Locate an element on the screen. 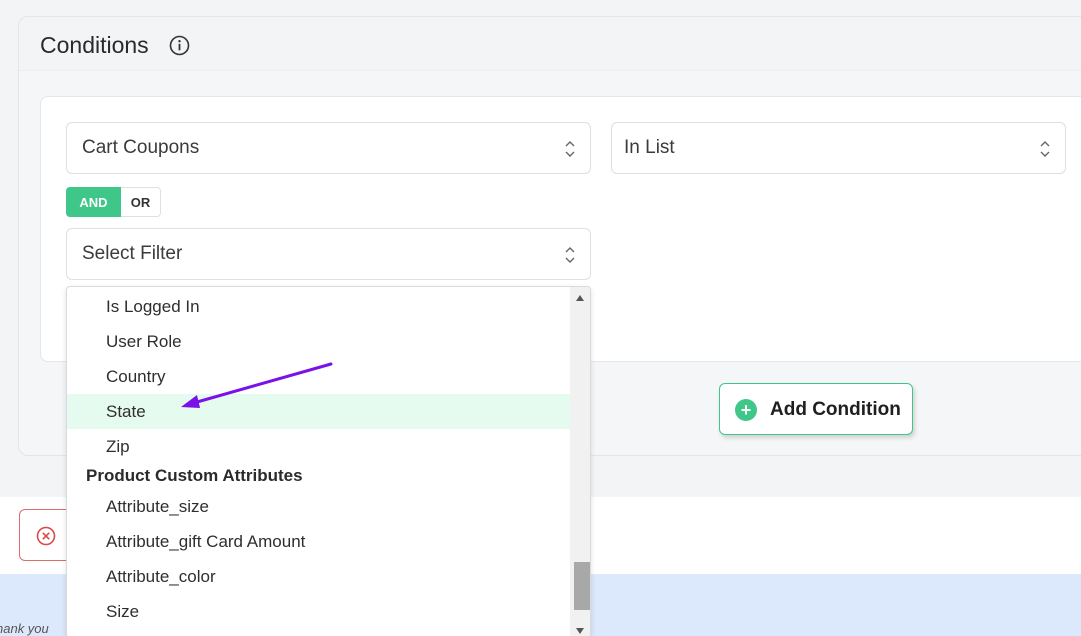 The height and width of the screenshot is (636, 1081). dropdown-option-attribute-size: Attribute_size is located at coordinates (319, 506).